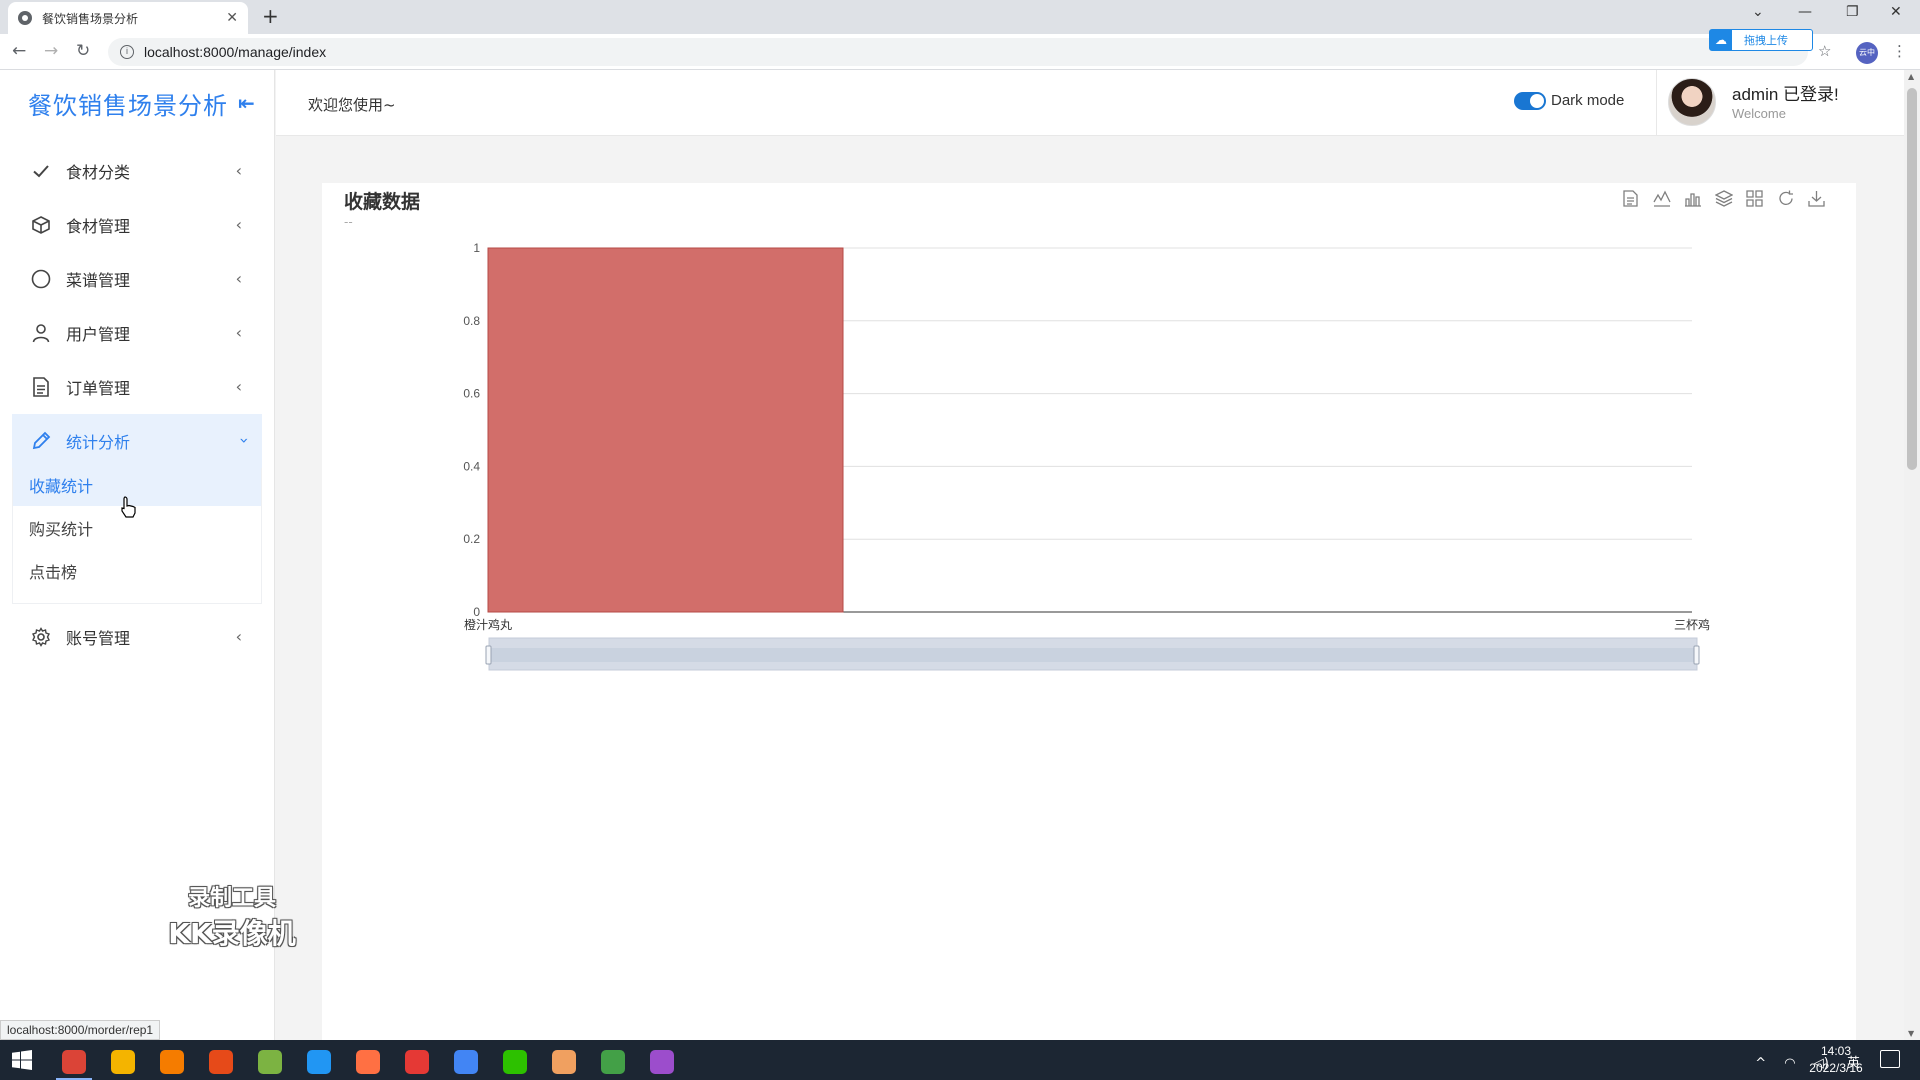  I want to click on site-favicon-icon, so click(25, 18).